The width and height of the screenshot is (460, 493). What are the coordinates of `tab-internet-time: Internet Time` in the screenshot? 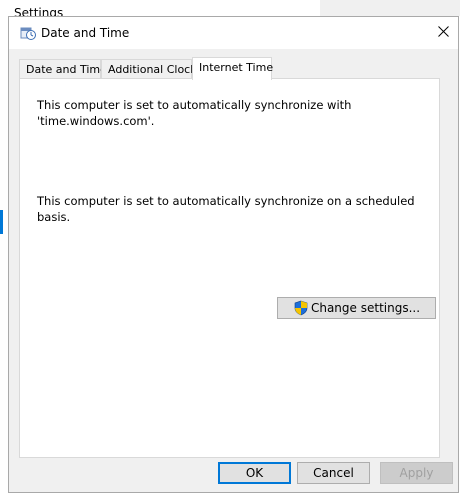 It's located at (232, 68).